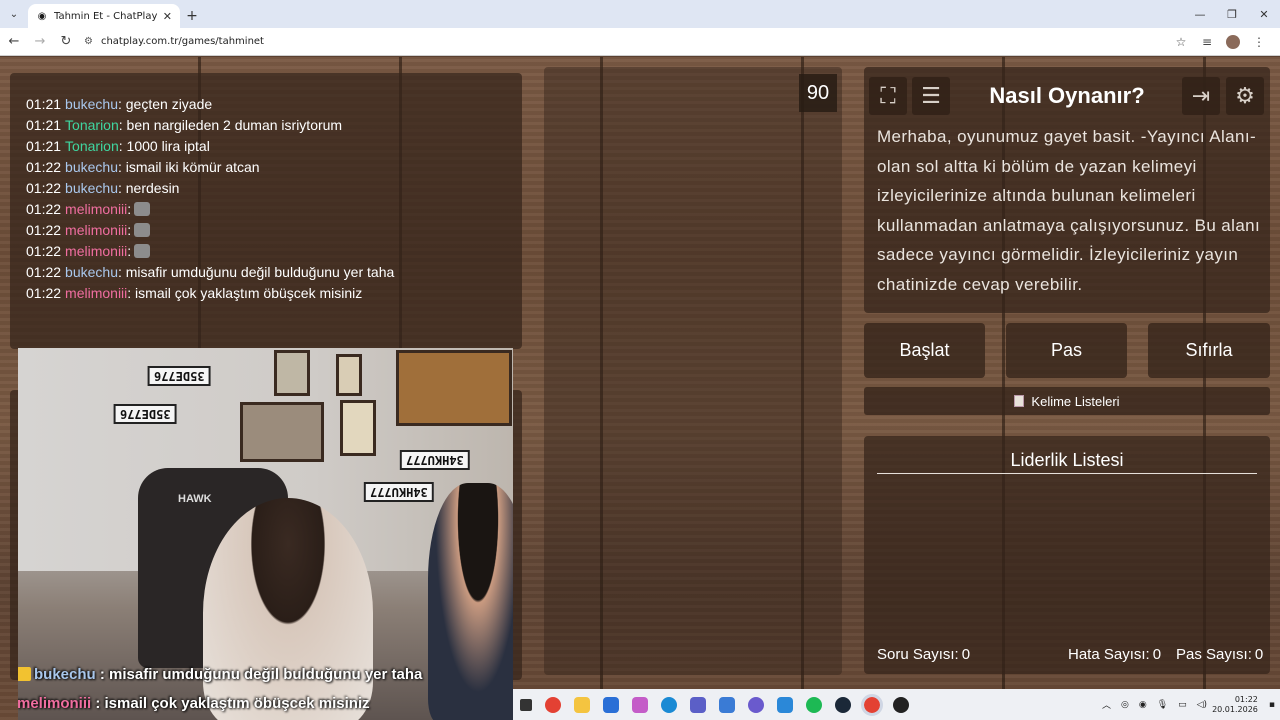 Image resolution: width=1280 pixels, height=720 pixels. What do you see at coordinates (55, 703) in the screenshot?
I see `overlay-user: melimoniii` at bounding box center [55, 703].